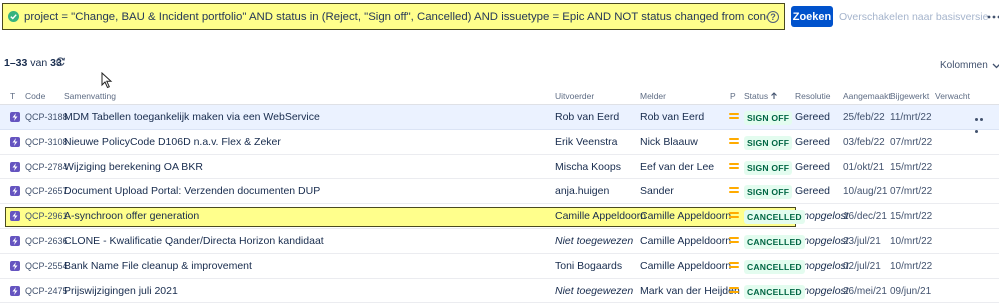 The image size is (999, 305). Describe the element at coordinates (812, 16) in the screenshot. I see `search-button: Zoeken` at that location.